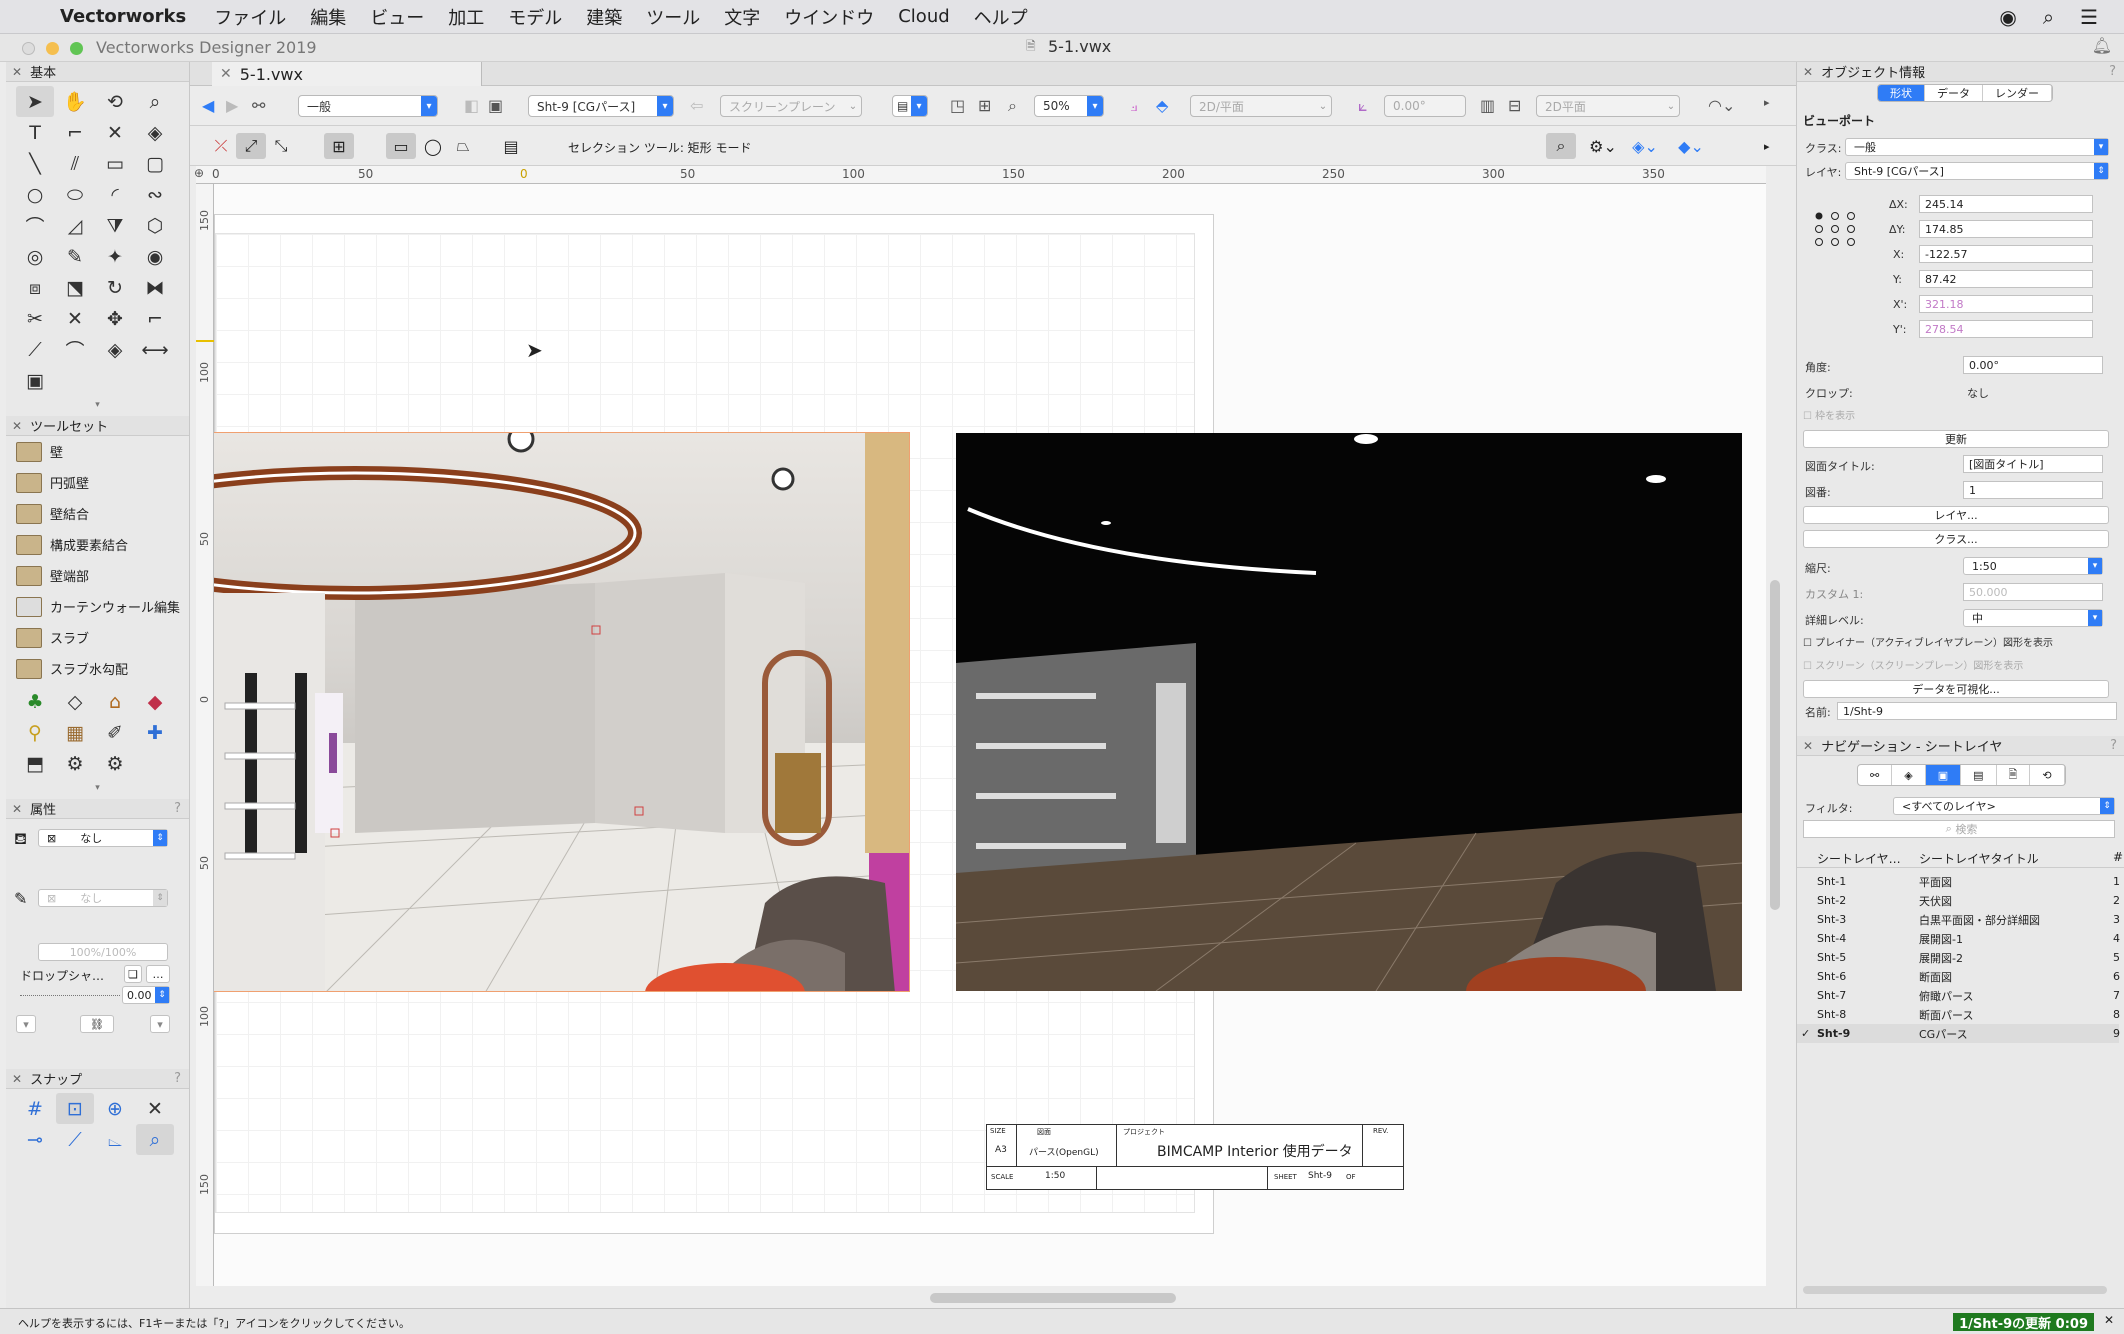  Describe the element at coordinates (115, 349) in the screenshot. I see `connect-tool-icon: ◈` at that location.